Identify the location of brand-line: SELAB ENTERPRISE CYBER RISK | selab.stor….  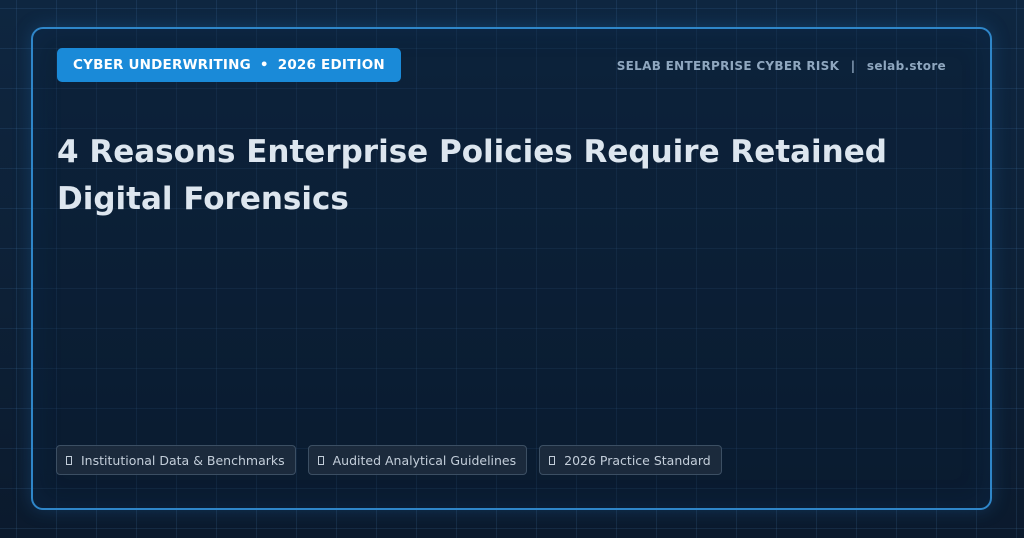
(781, 66).